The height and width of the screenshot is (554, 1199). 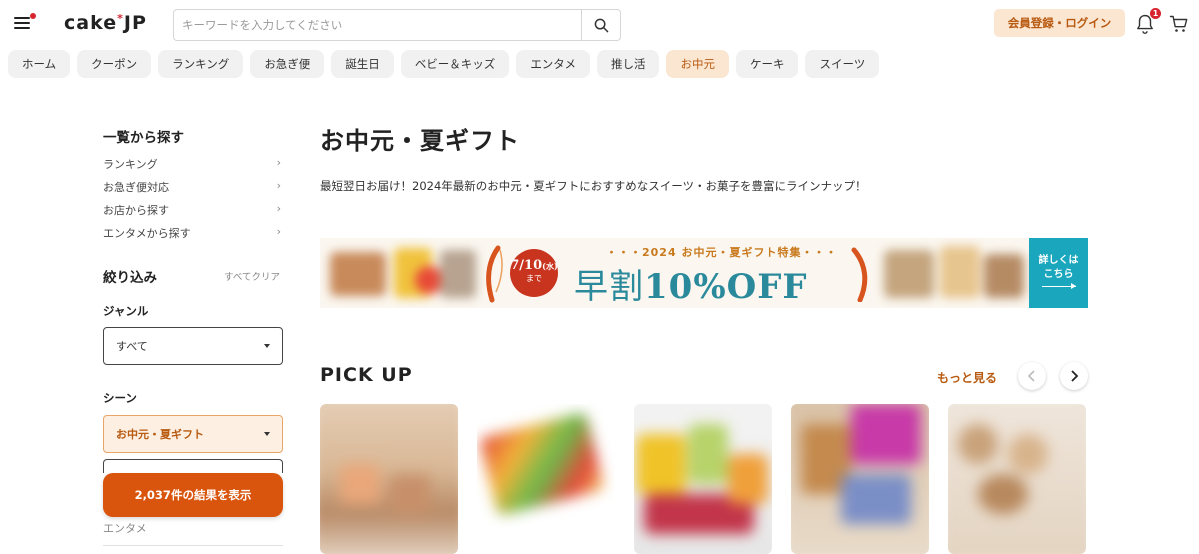 What do you see at coordinates (193, 495) in the screenshot?
I see `show-results-button: 2,037件の結果を表示` at bounding box center [193, 495].